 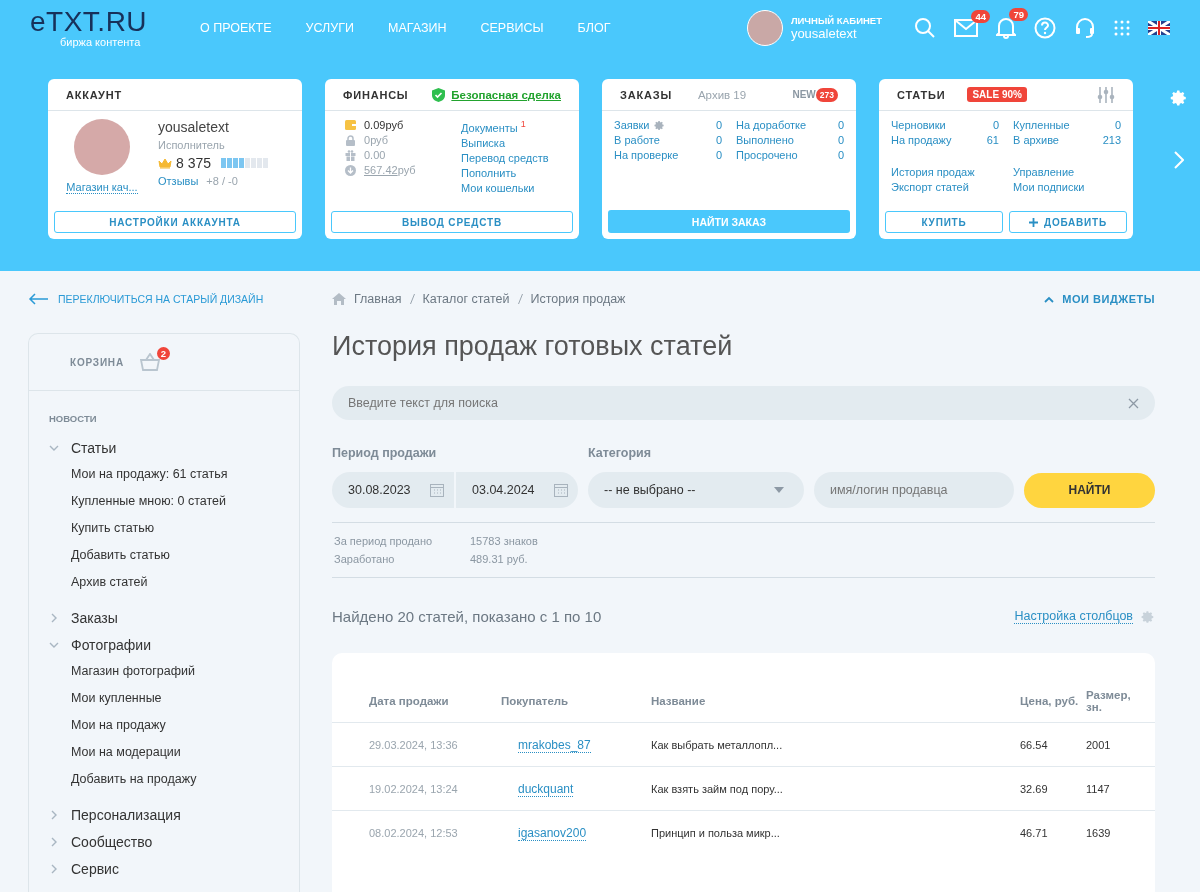 What do you see at coordinates (174, 474) in the screenshot?
I see `menu-item: Мои на продажу: 61 статья` at bounding box center [174, 474].